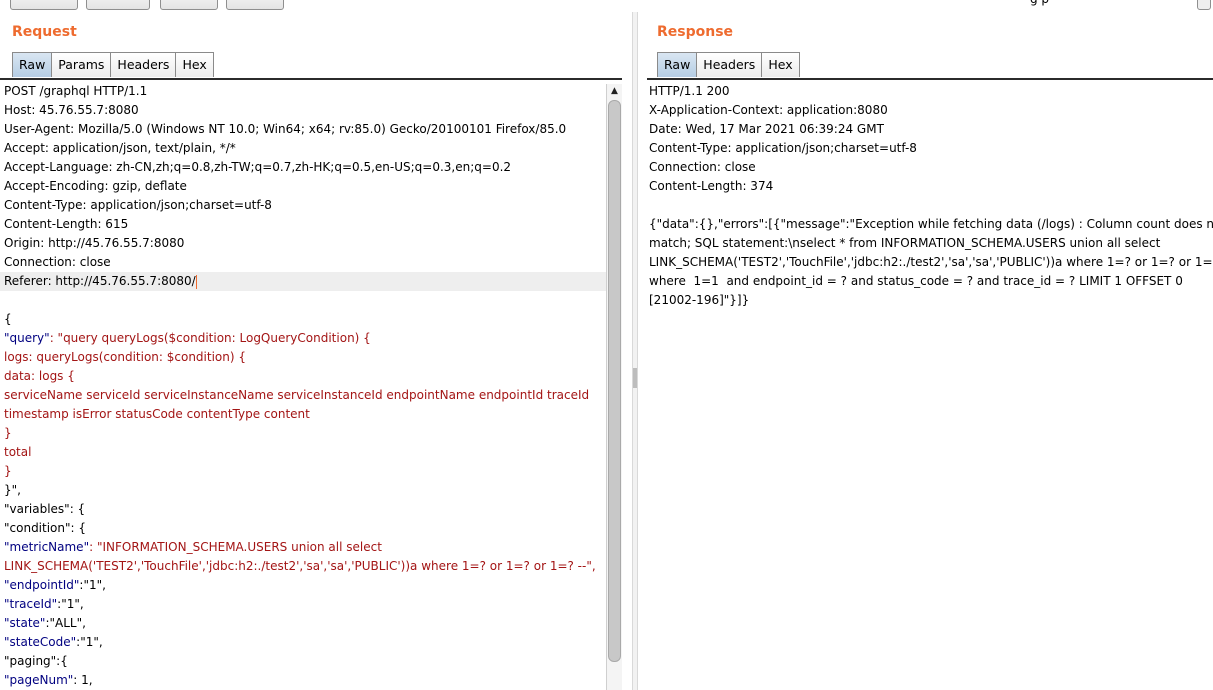 The width and height of the screenshot is (1213, 690). I want to click on request-line: Referer: http://45.76.55.7:8080/, so click(303, 281).